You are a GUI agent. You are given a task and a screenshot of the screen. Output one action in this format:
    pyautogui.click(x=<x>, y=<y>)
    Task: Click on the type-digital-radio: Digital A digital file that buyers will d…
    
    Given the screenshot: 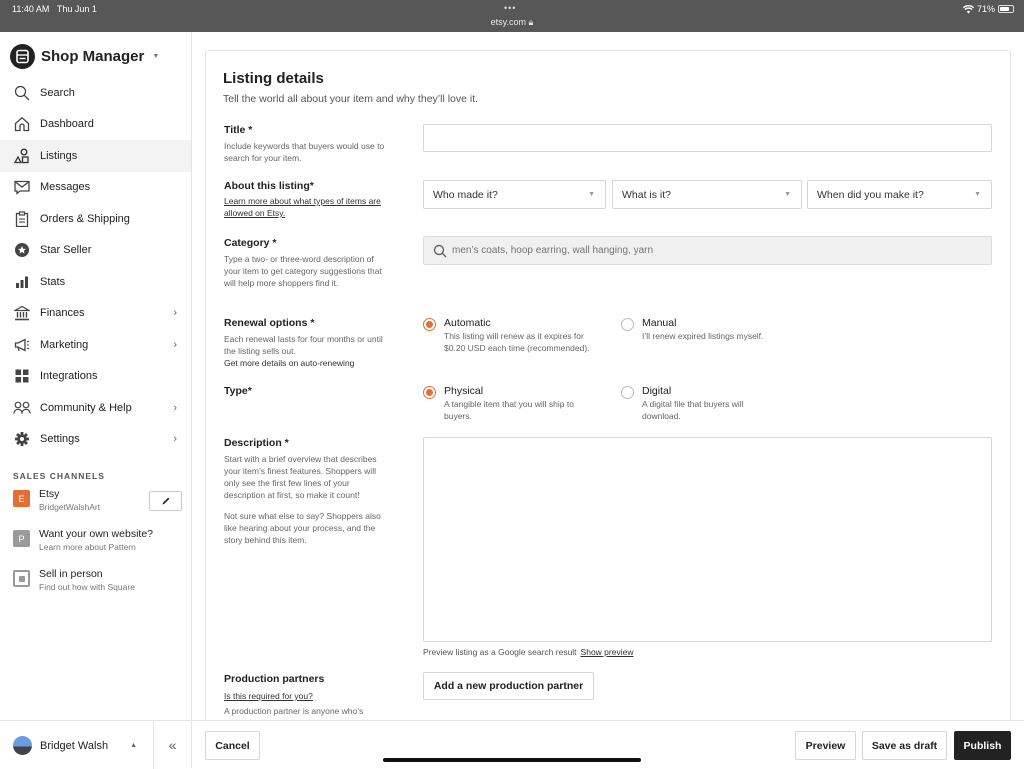 What is the action you would take?
    pyautogui.click(x=699, y=403)
    